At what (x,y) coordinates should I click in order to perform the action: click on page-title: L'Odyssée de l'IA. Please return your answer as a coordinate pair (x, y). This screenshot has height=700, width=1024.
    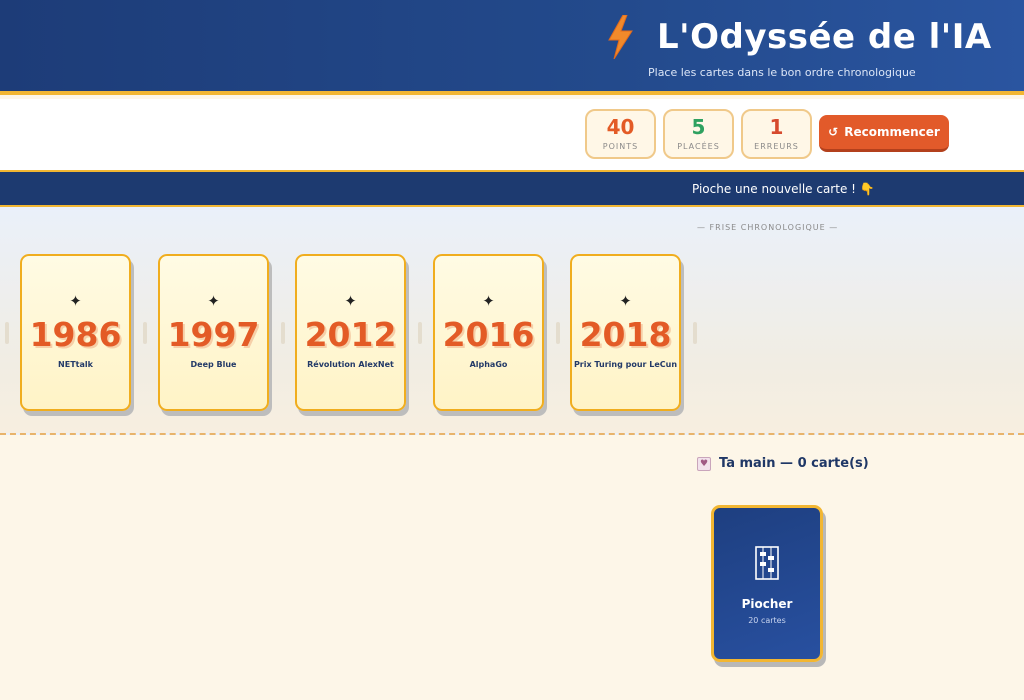
    Looking at the image, I should click on (824, 37).